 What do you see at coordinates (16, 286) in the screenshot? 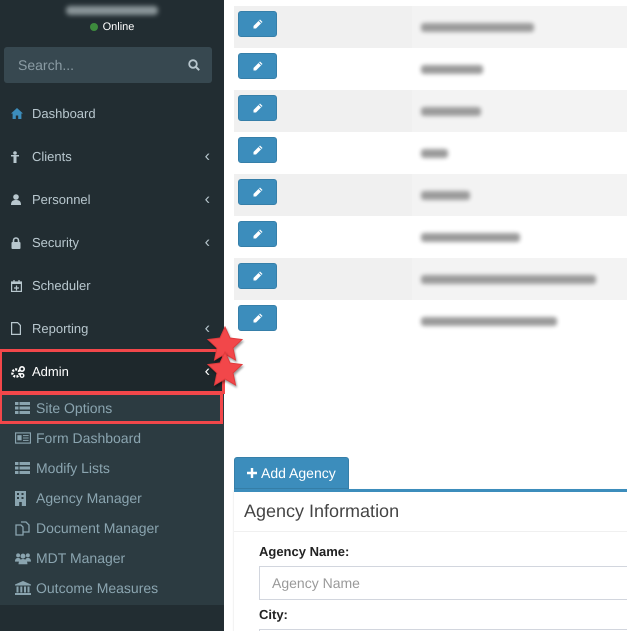
I see `calendar-icon` at bounding box center [16, 286].